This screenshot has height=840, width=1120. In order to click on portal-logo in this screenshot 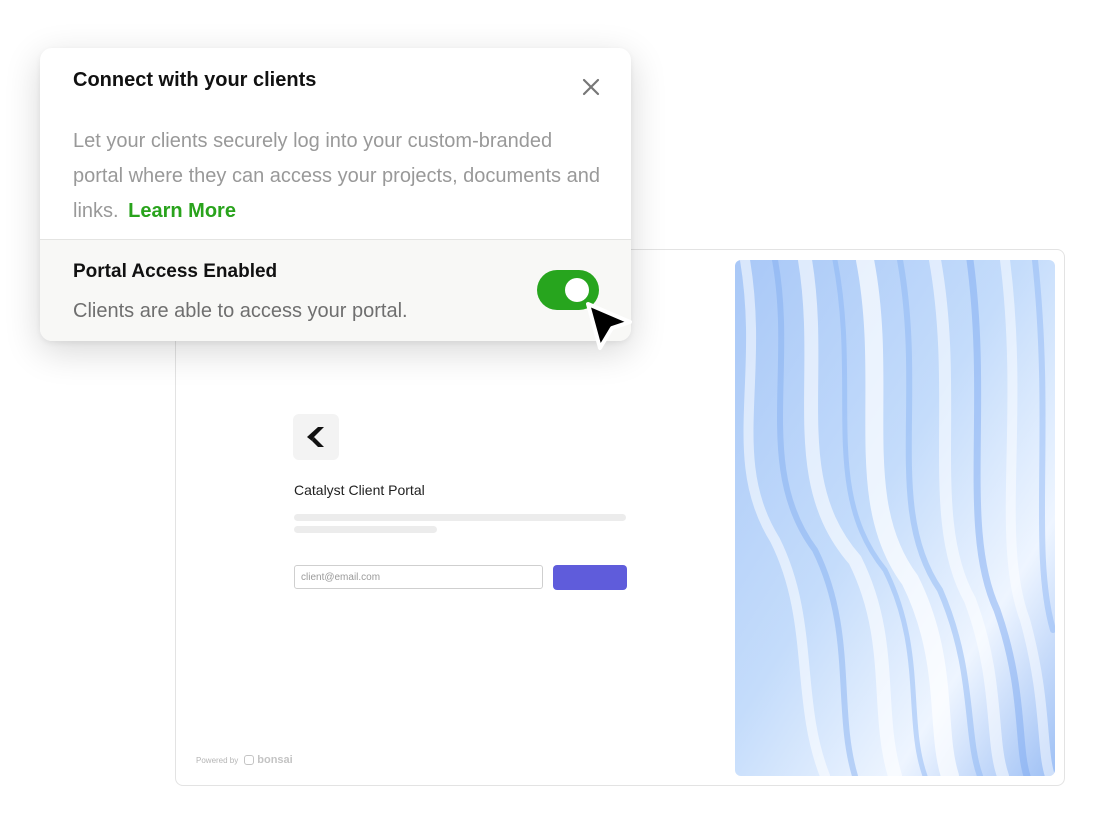, I will do `click(316, 437)`.